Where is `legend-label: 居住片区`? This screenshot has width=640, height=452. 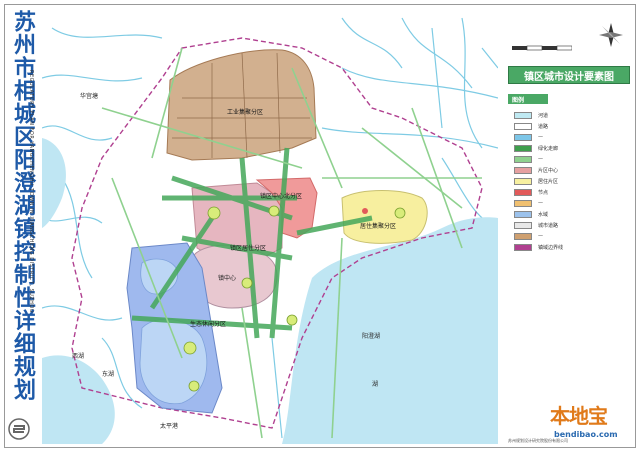
legend-label: 居住片区 is located at coordinates (548, 181).